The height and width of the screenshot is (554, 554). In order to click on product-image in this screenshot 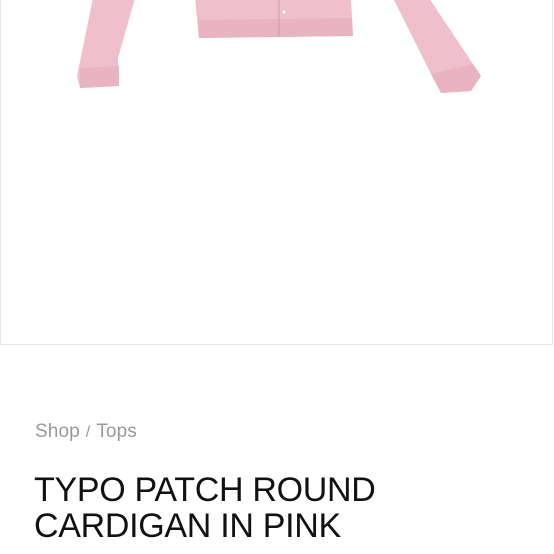, I will do `click(279, 46)`.